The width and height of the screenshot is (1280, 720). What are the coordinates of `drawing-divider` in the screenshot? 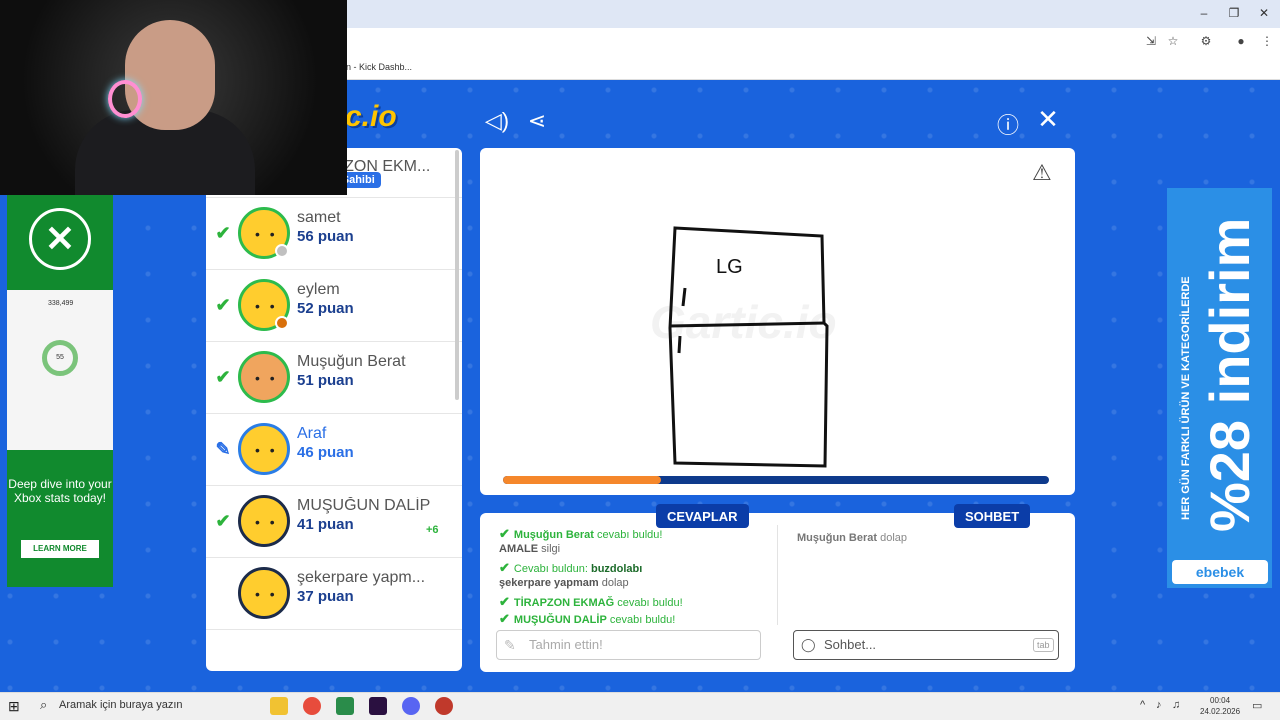 It's located at (747, 324).